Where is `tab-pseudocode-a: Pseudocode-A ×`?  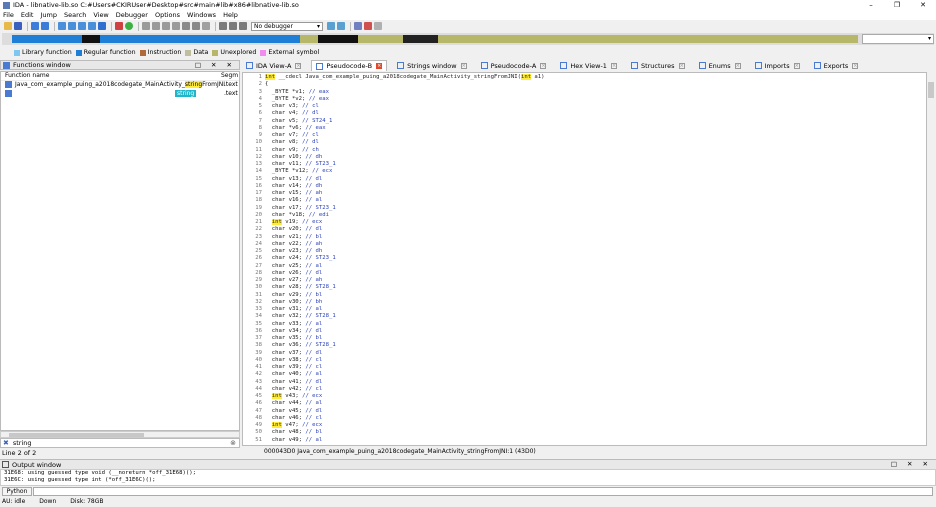 tab-pseudocode-a: Pseudocode-A × is located at coordinates (514, 65).